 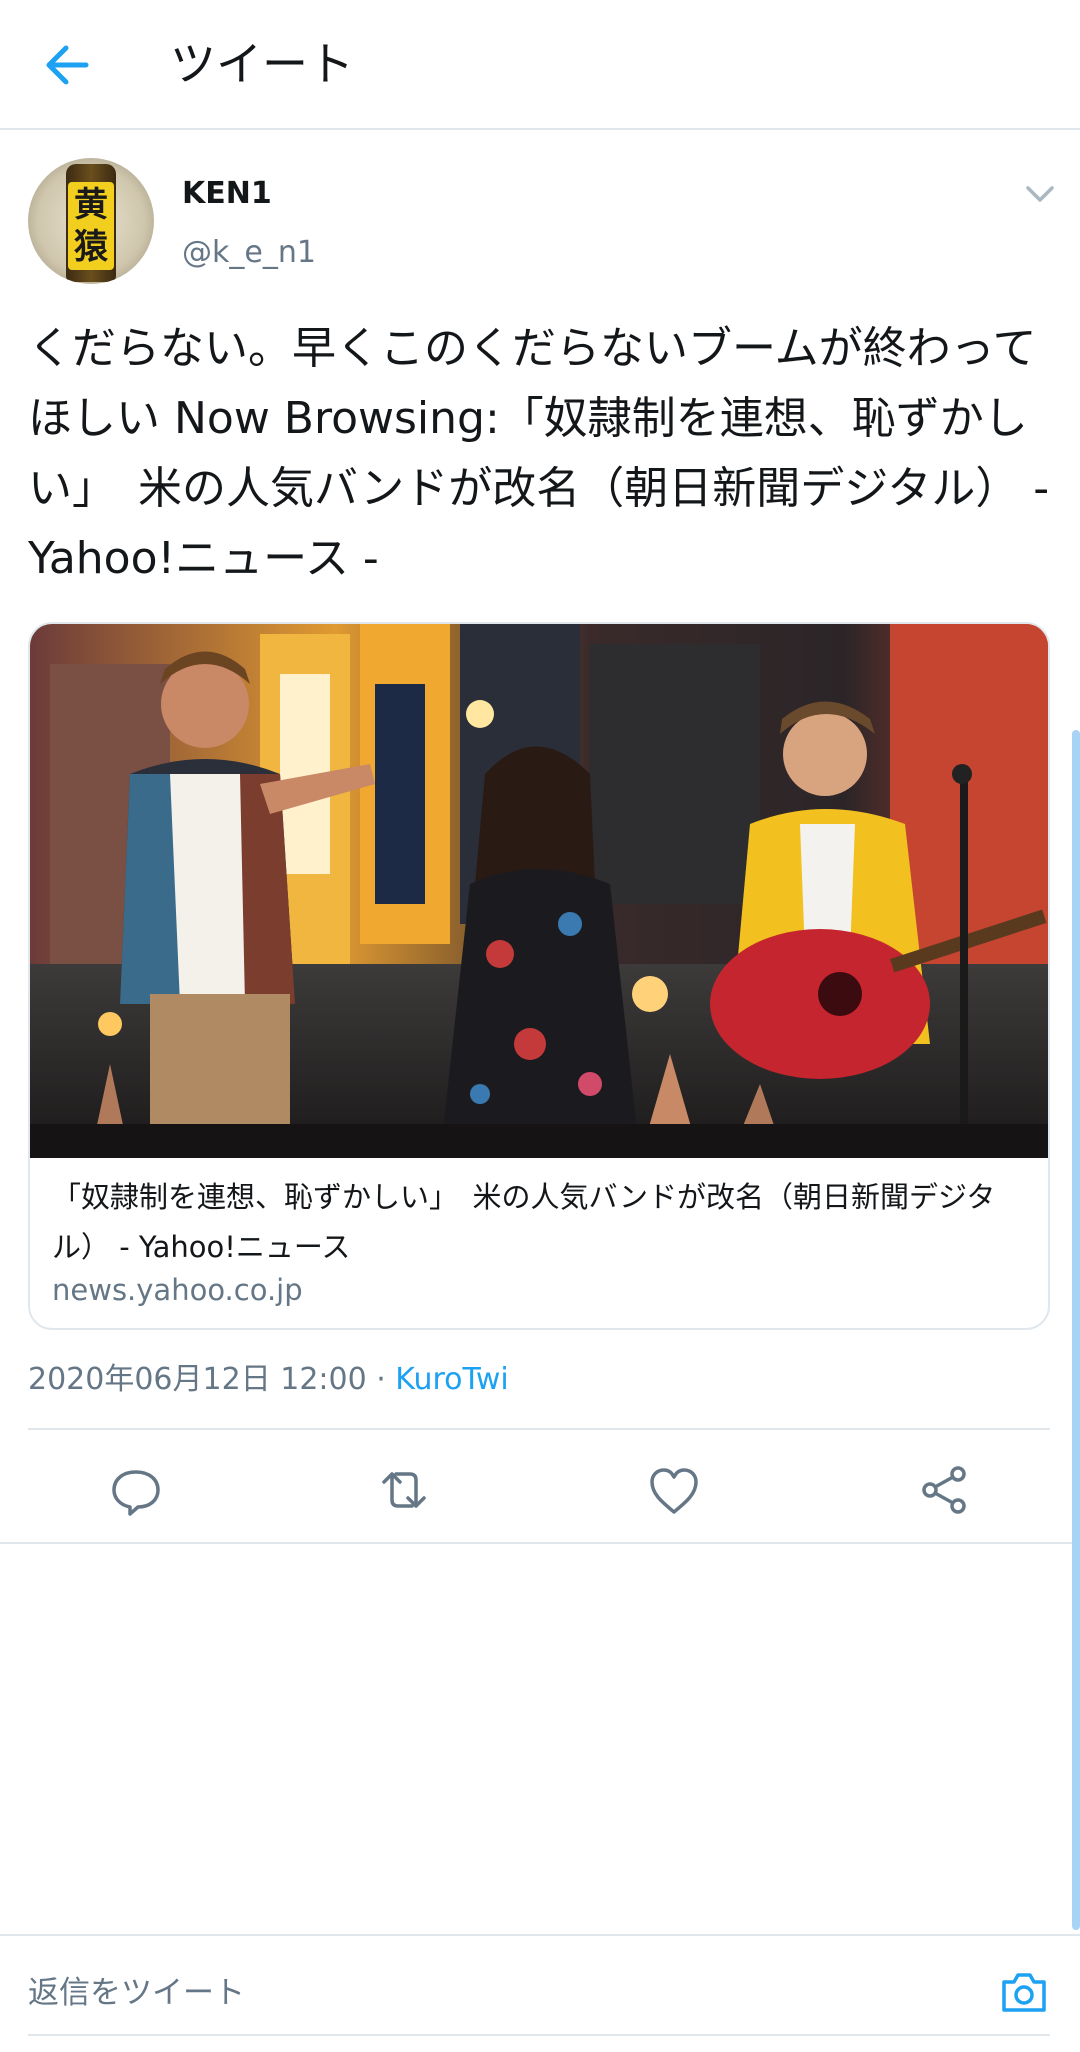 I want to click on share-icon, so click(x=944, y=1490).